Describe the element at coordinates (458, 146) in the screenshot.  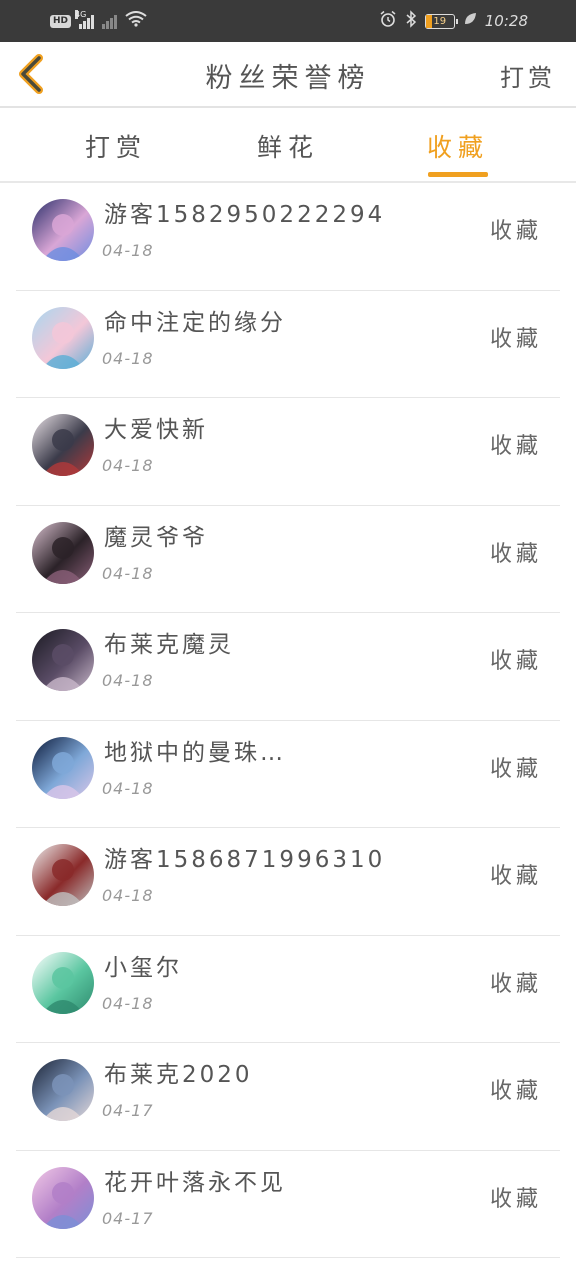
I see `tab-favorites: 收藏` at that location.